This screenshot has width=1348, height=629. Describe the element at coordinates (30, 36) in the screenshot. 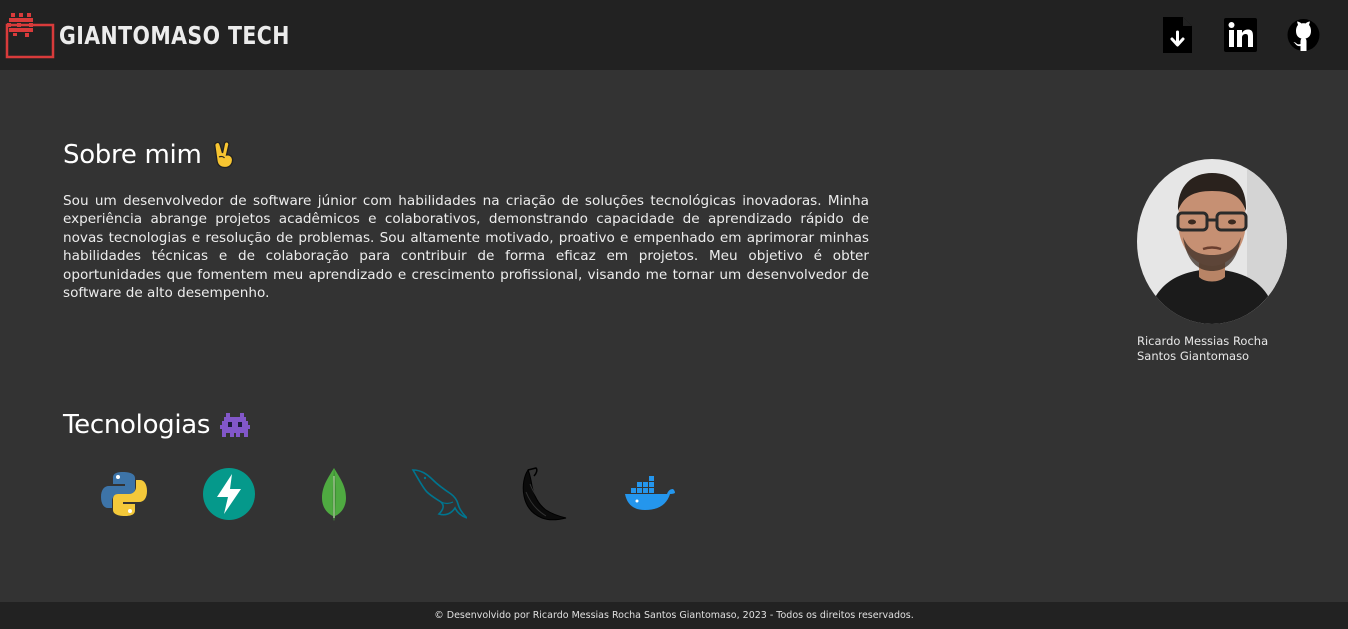

I see `logo-icon` at that location.